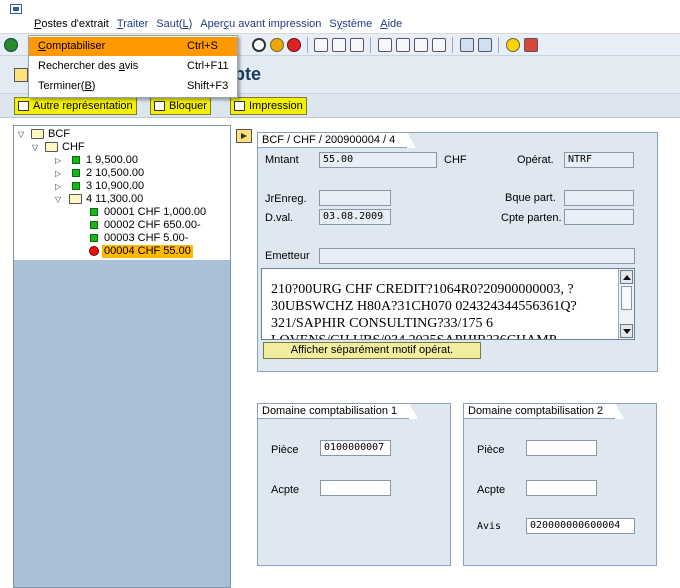 Image resolution: width=680 pixels, height=588 pixels. Describe the element at coordinates (239, 106) in the screenshot. I see `printer-icon` at that location.